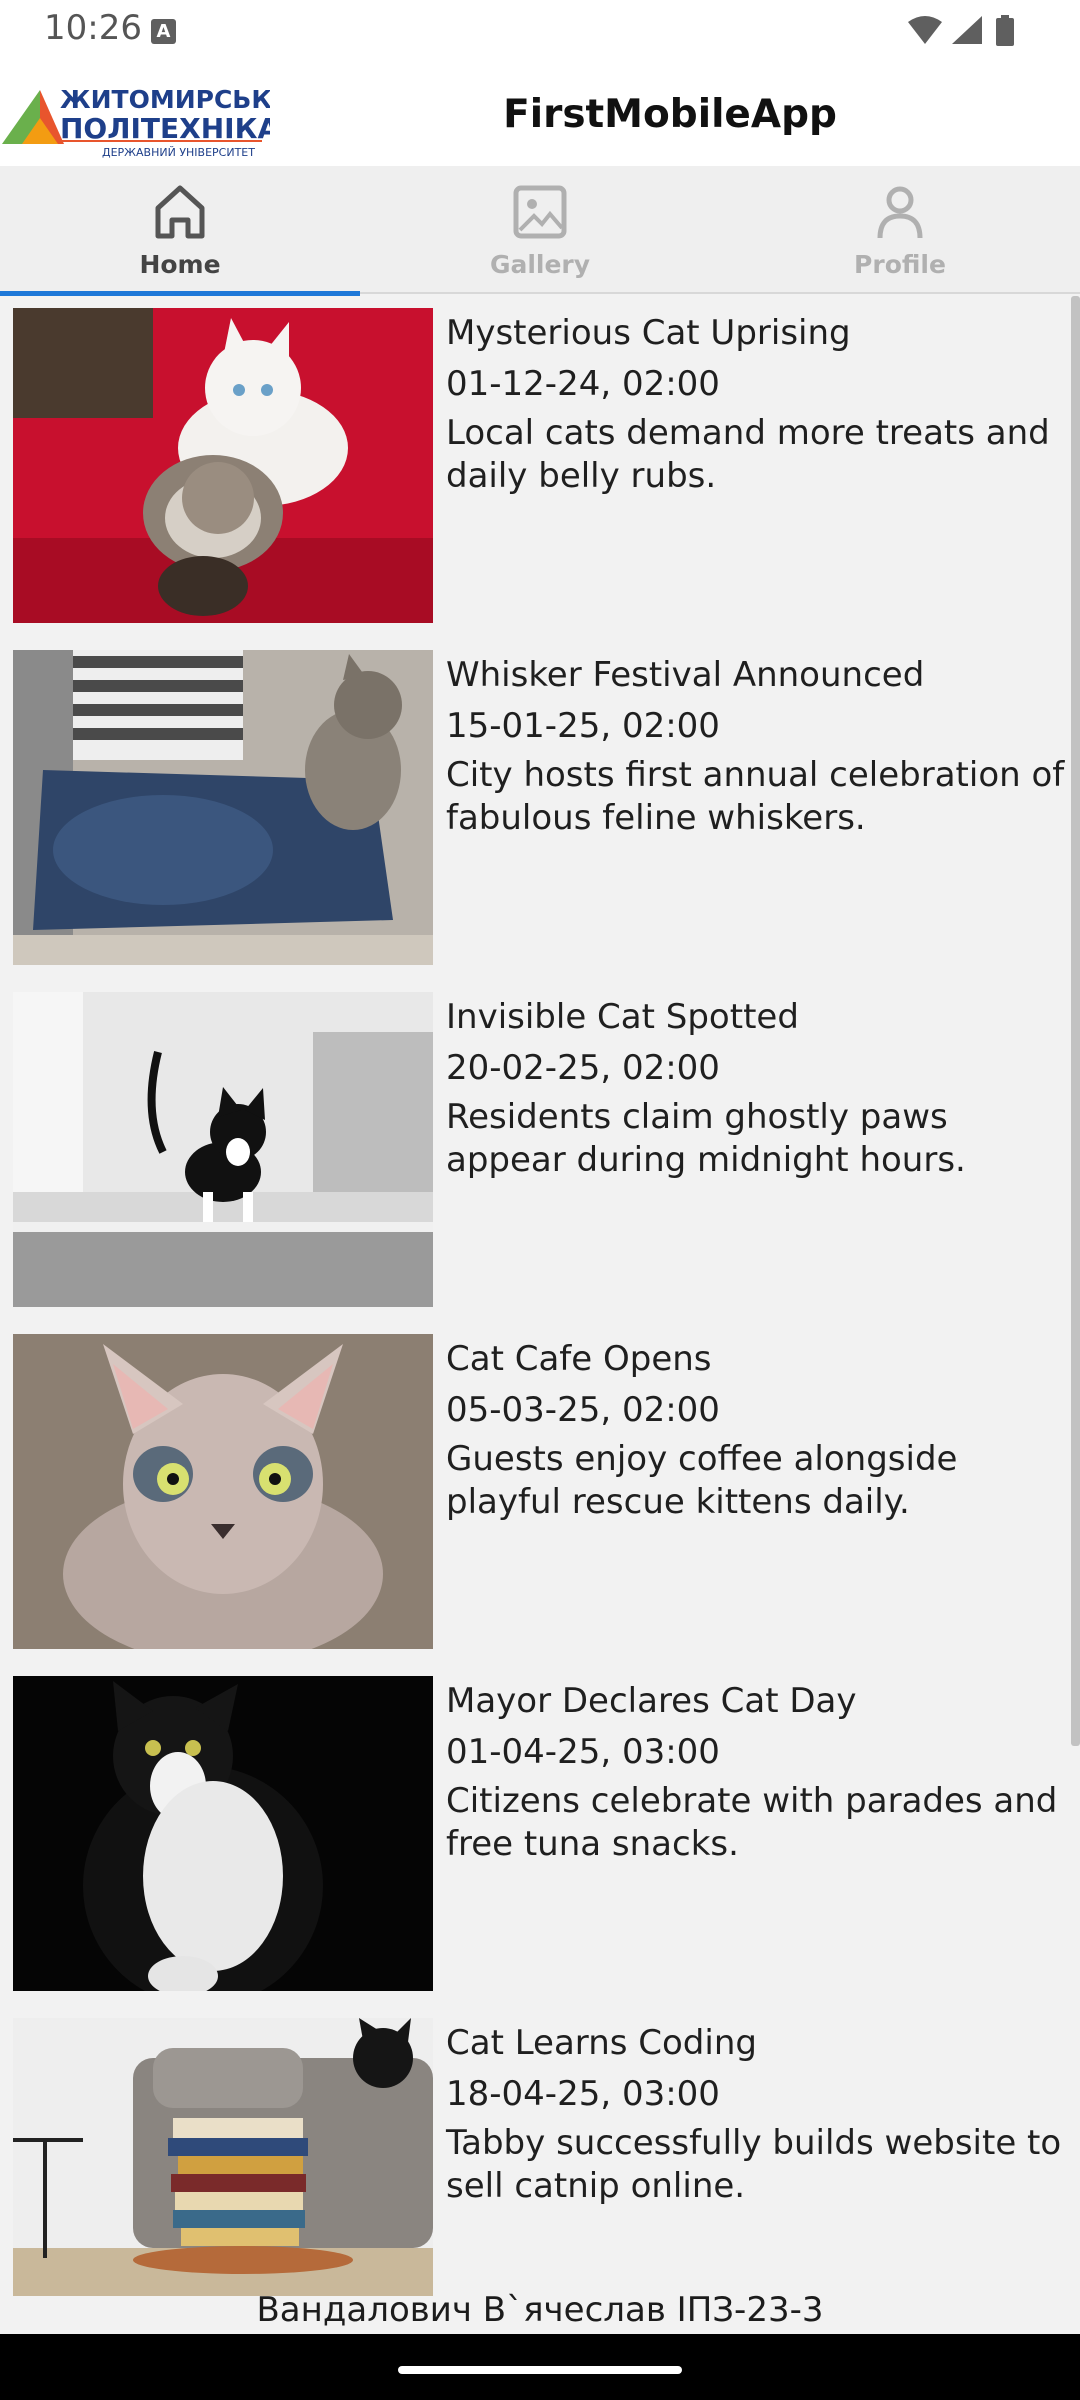 The image size is (1080, 2400). I want to click on image-icon, so click(540, 212).